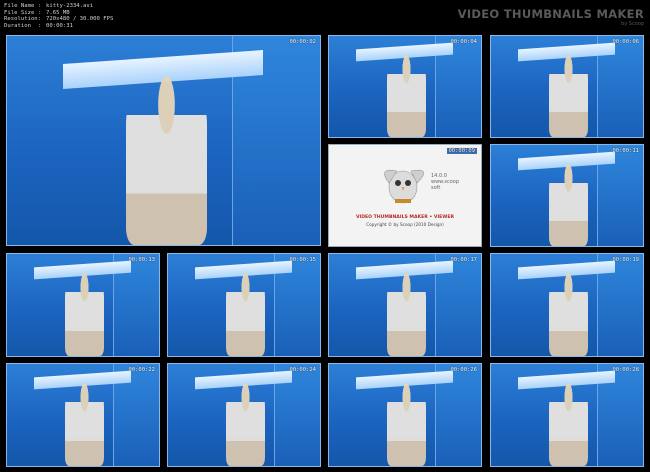  Describe the element at coordinates (405, 217) in the screenshot. I see `viewer-title: VIDEO THUMBNAILS MAKER • VIEWER` at that location.